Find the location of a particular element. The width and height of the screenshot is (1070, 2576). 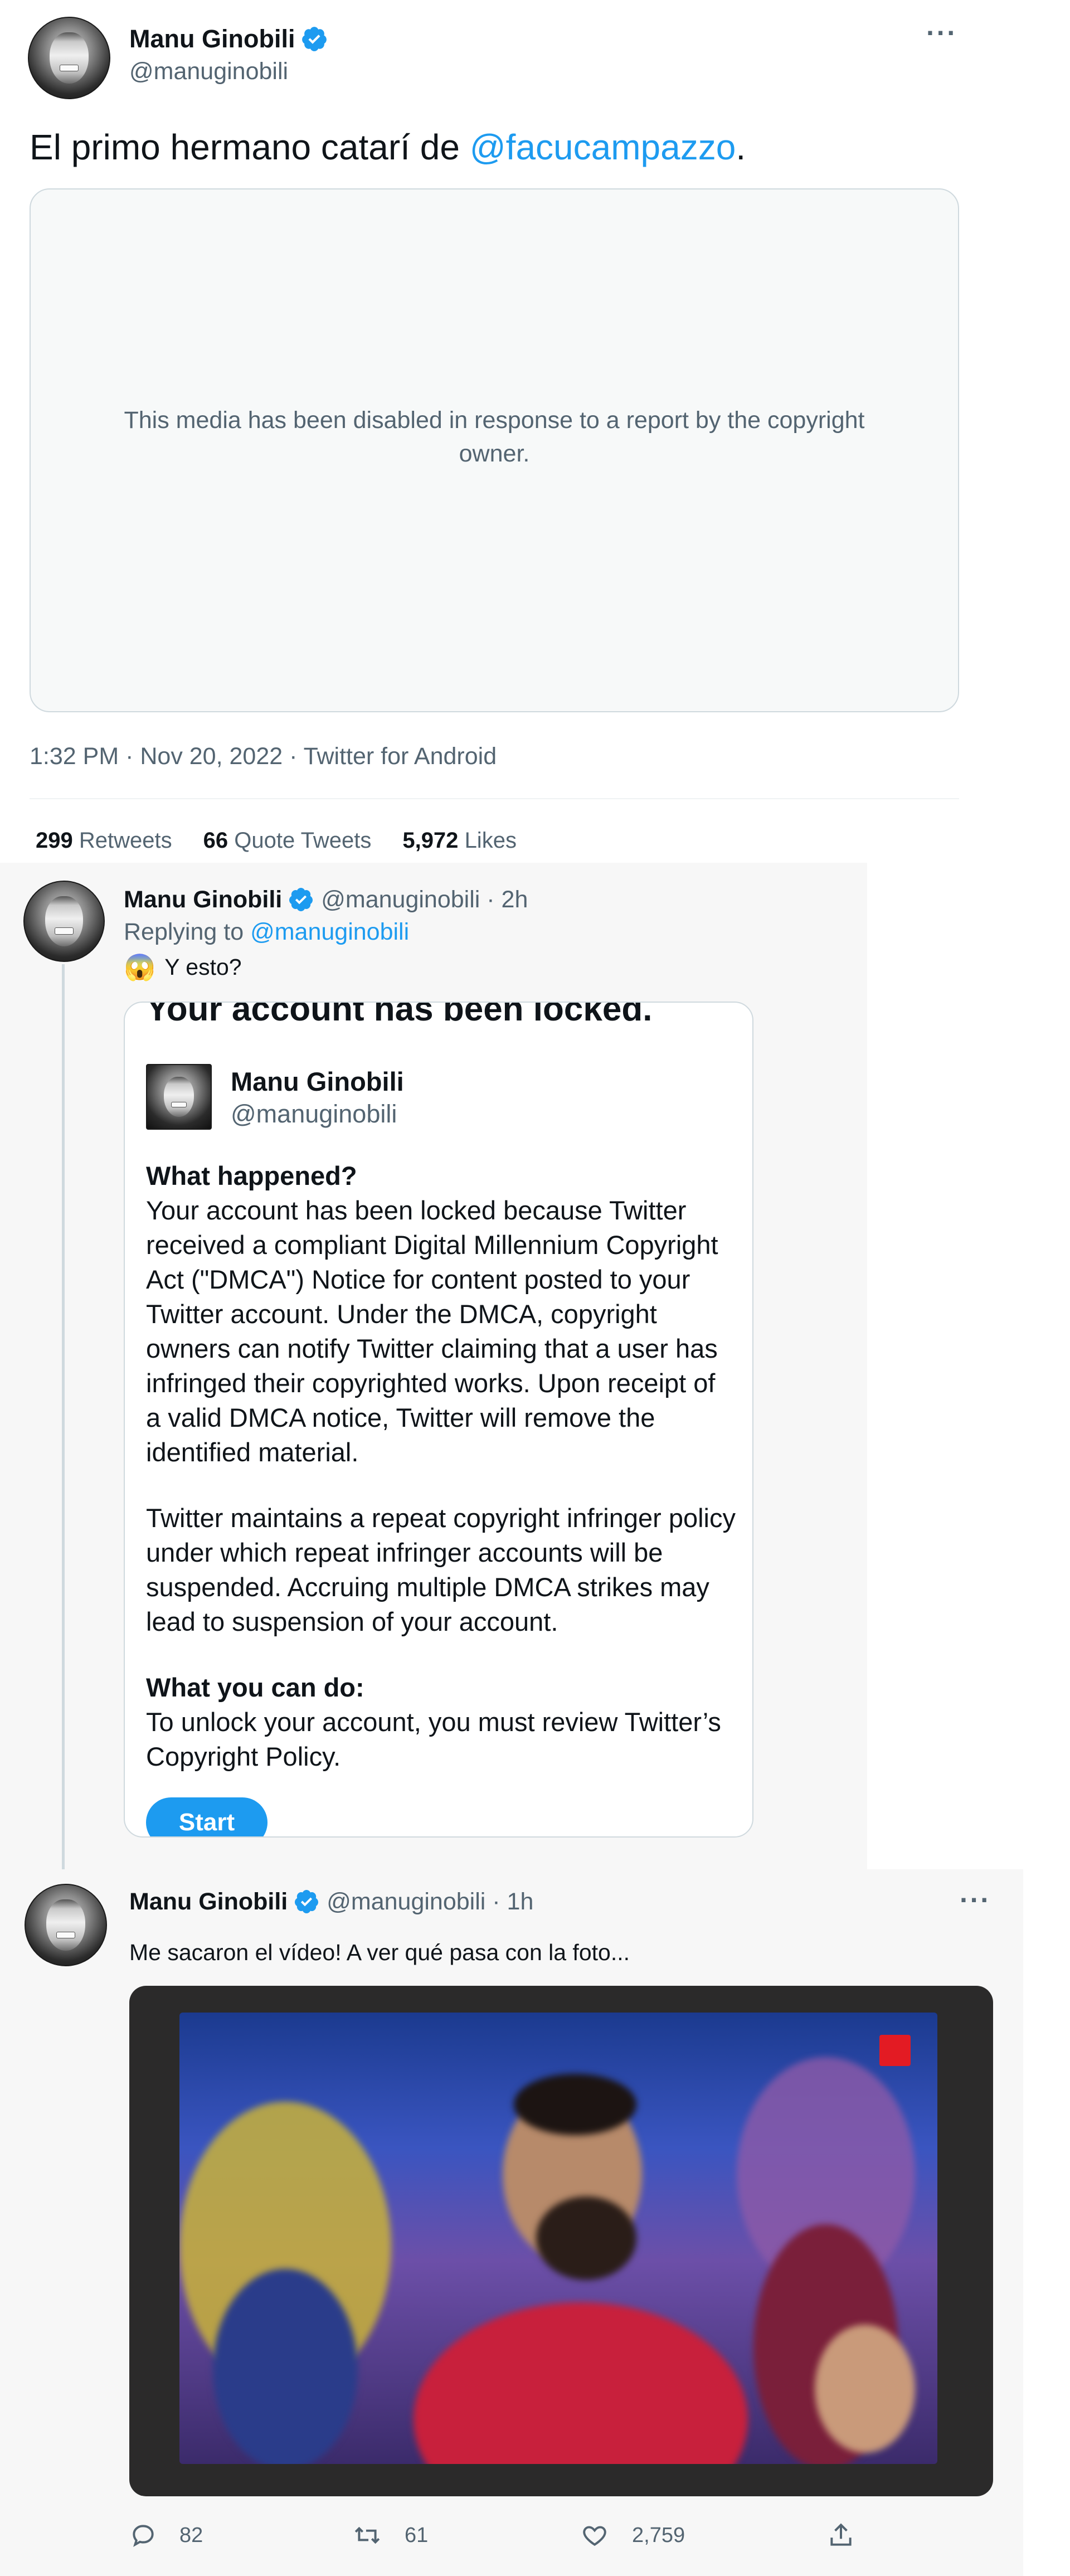

retweets-stat: 299 Retweets is located at coordinates (104, 840).